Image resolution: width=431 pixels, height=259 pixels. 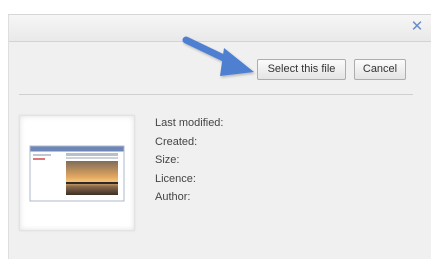 I want to click on close-icon: ✕, so click(x=417, y=27).